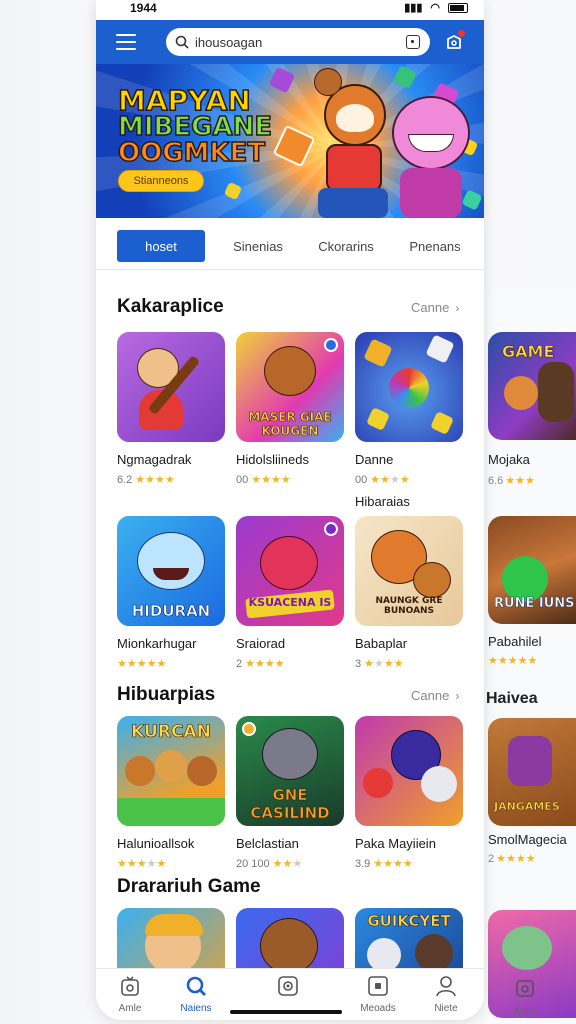 This screenshot has height=1024, width=576. What do you see at coordinates (532, 386) in the screenshot?
I see `ghost-game-icon-1: GAME` at bounding box center [532, 386].